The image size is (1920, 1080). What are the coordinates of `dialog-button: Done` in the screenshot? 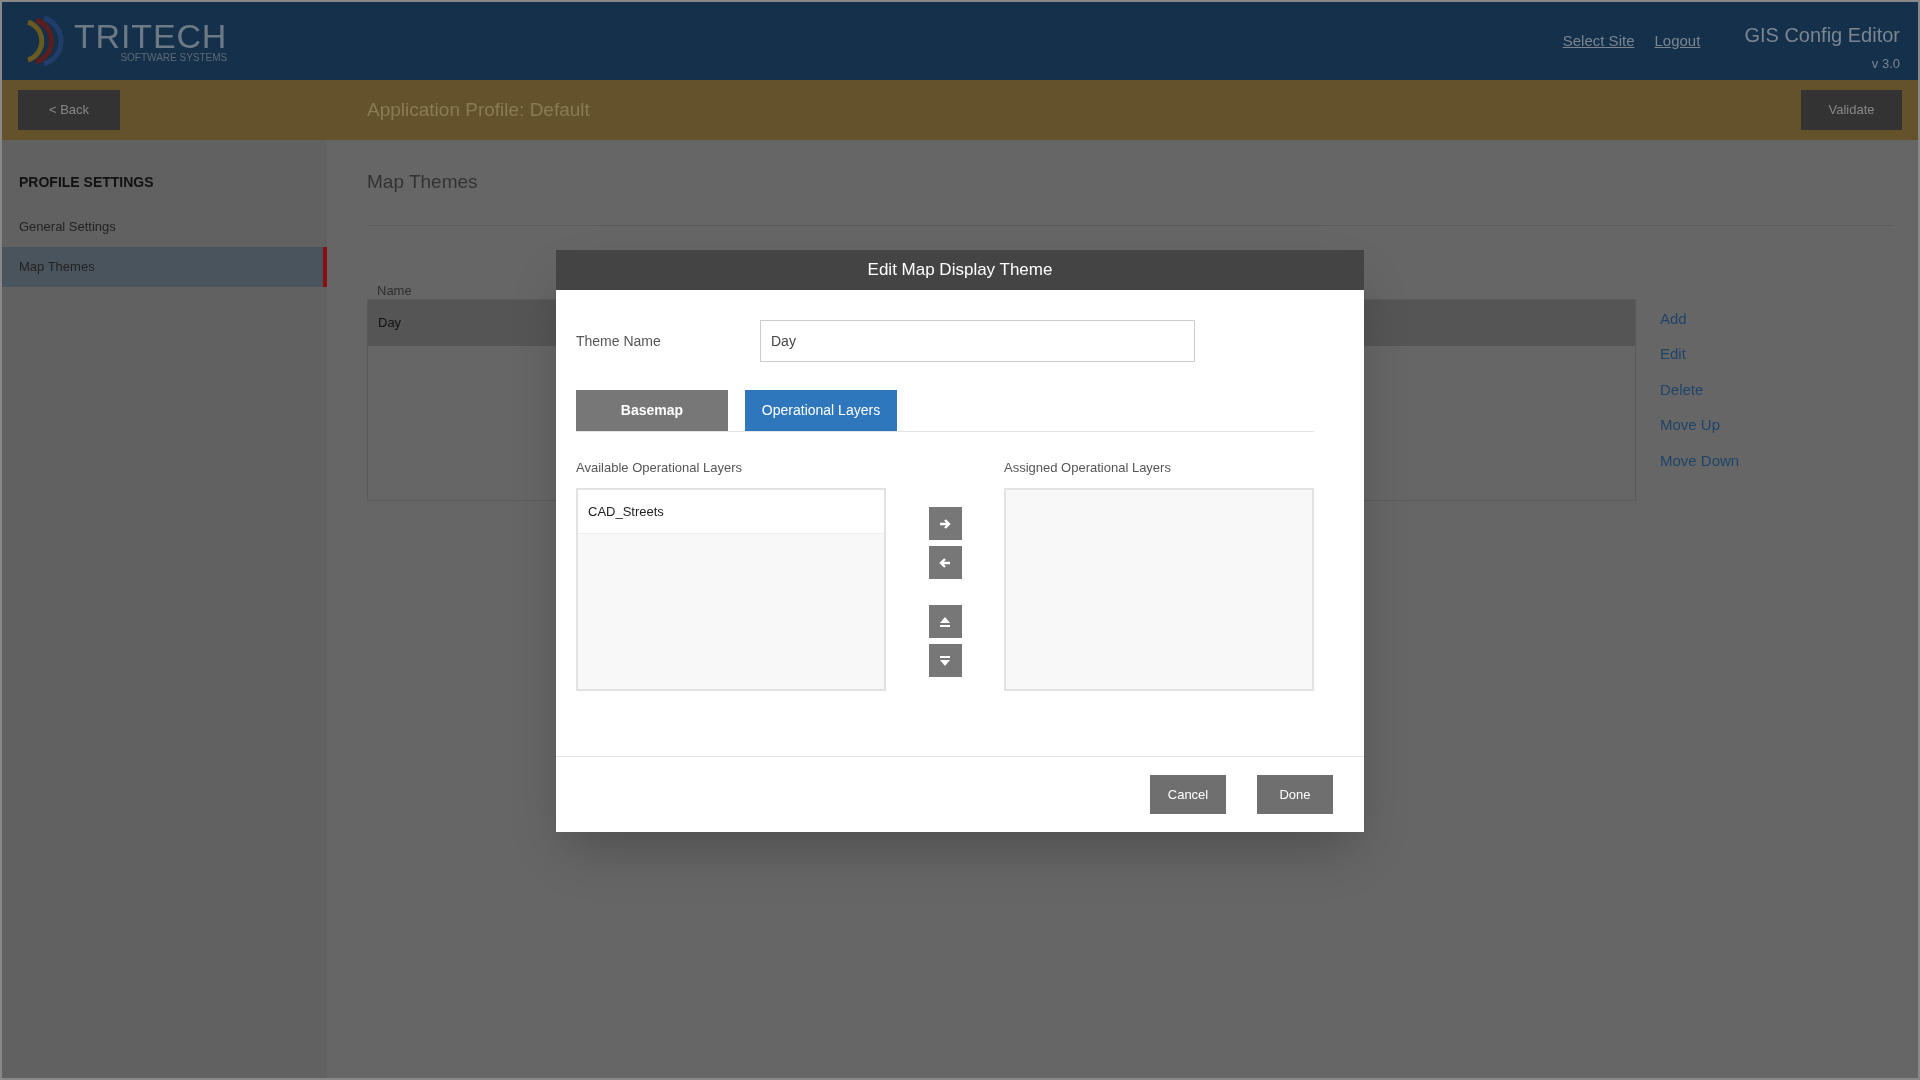 It's located at (1295, 794).